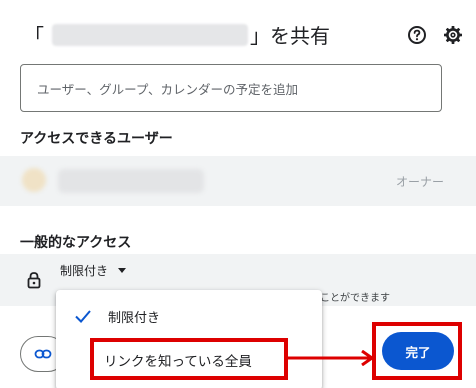 The image size is (476, 388). I want to click on dialog-header: 「 」 を共有, so click(244, 34).